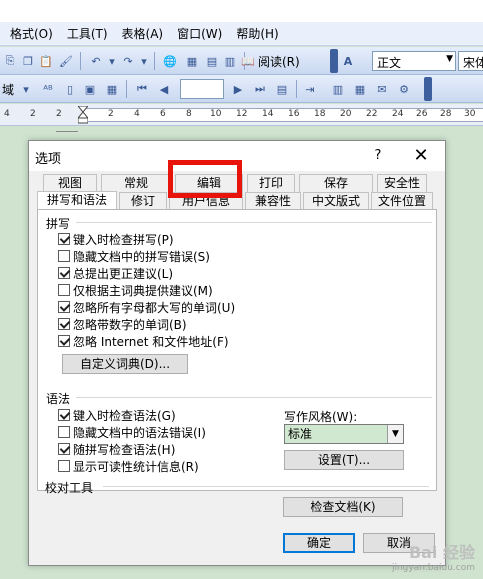 The height and width of the screenshot is (579, 483). Describe the element at coordinates (294, 114) in the screenshot. I see `ruler-number: 16` at that location.